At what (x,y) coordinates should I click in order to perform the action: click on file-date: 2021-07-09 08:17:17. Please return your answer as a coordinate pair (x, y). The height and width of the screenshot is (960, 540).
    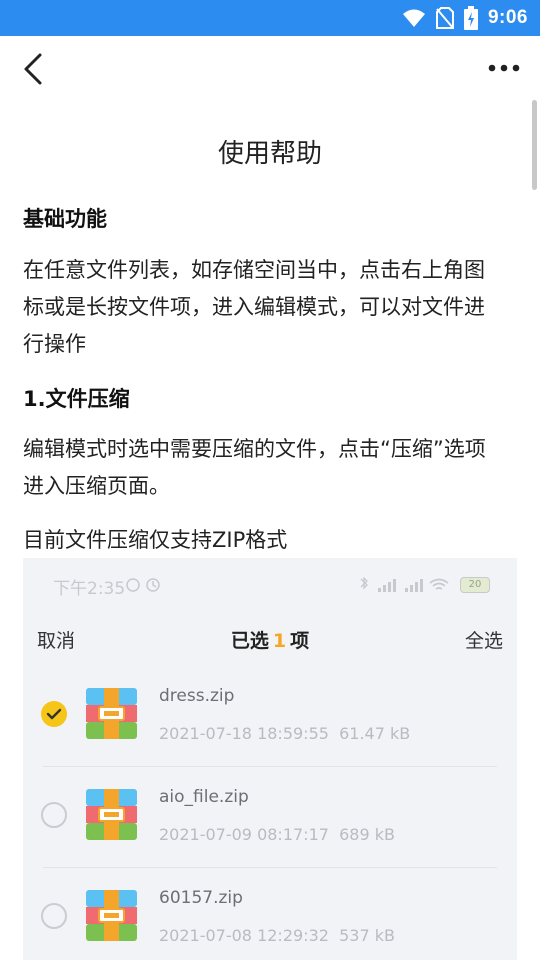
    Looking at the image, I should click on (244, 834).